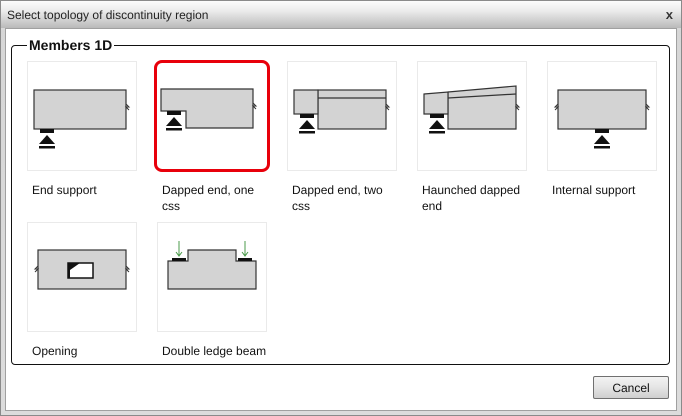 This screenshot has width=682, height=416. What do you see at coordinates (337, 198) in the screenshot?
I see `option-label: Dapped end, two css` at bounding box center [337, 198].